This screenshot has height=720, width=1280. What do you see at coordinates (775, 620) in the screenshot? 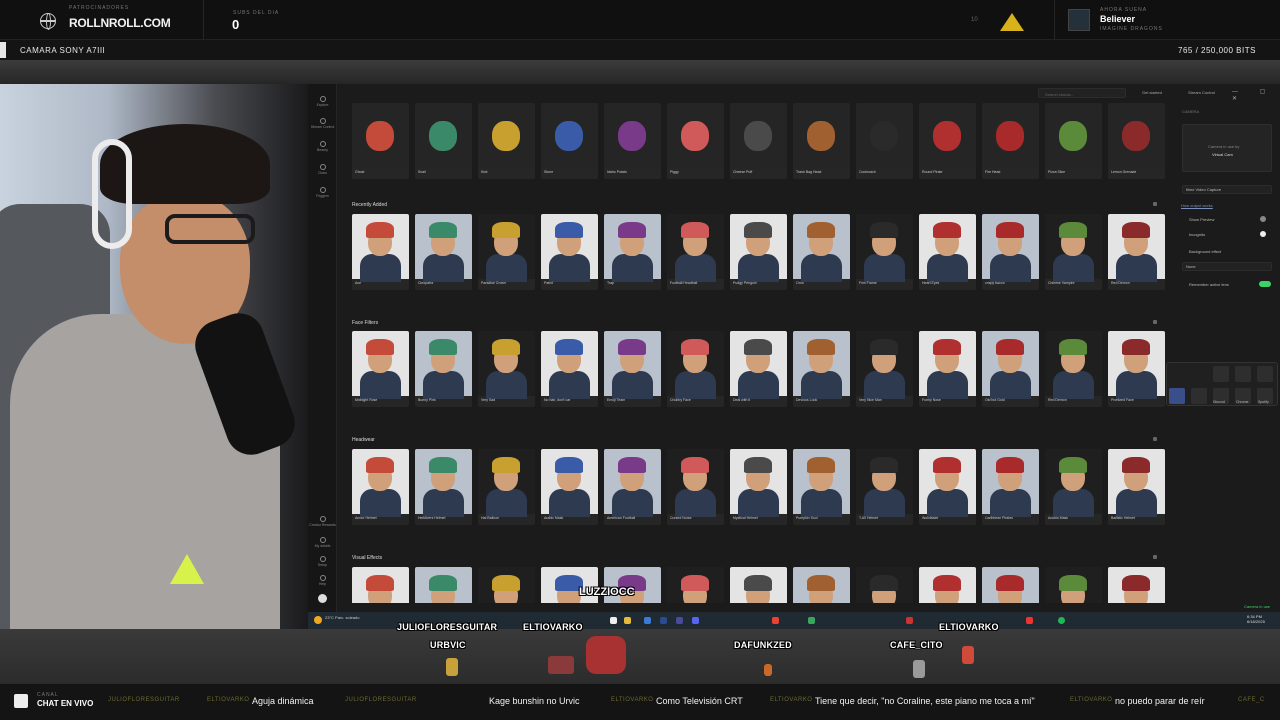
I see `chrome-icon` at bounding box center [775, 620].